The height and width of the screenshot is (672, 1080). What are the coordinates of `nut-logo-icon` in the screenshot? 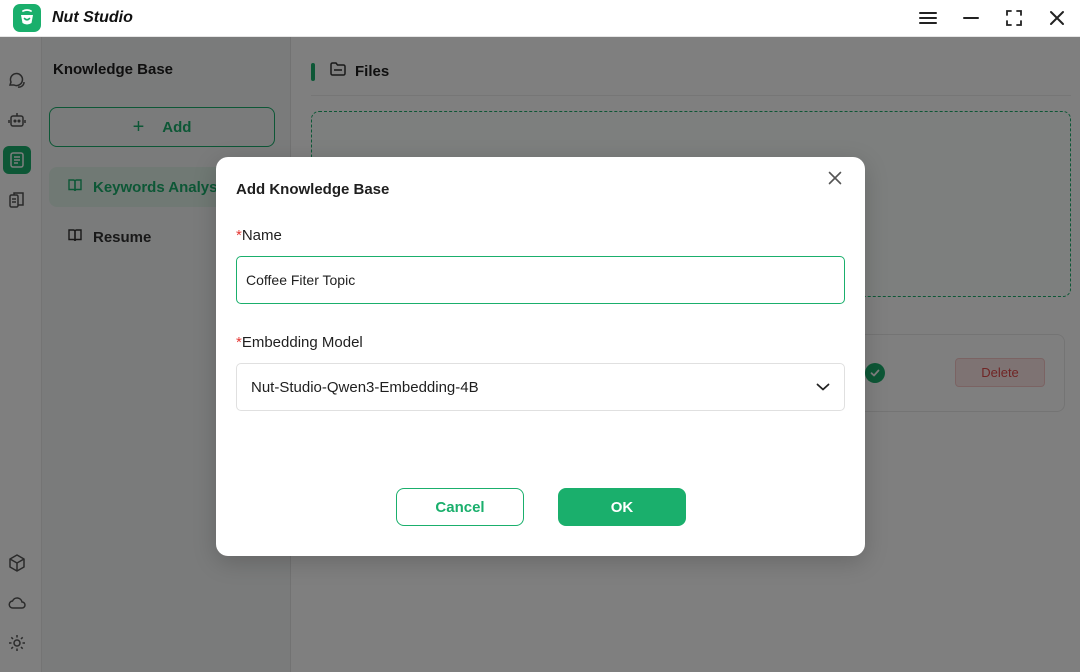 It's located at (27, 18).